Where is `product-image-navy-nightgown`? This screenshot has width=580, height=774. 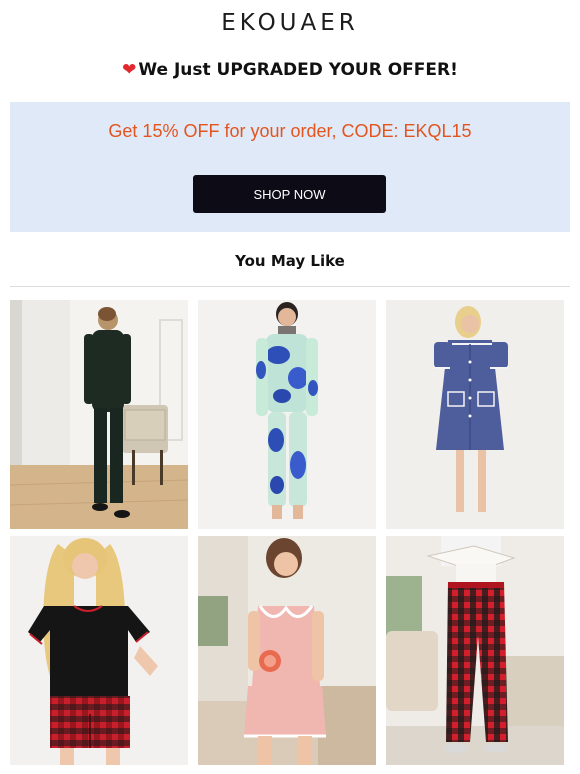 product-image-navy-nightgown is located at coordinates (475, 414).